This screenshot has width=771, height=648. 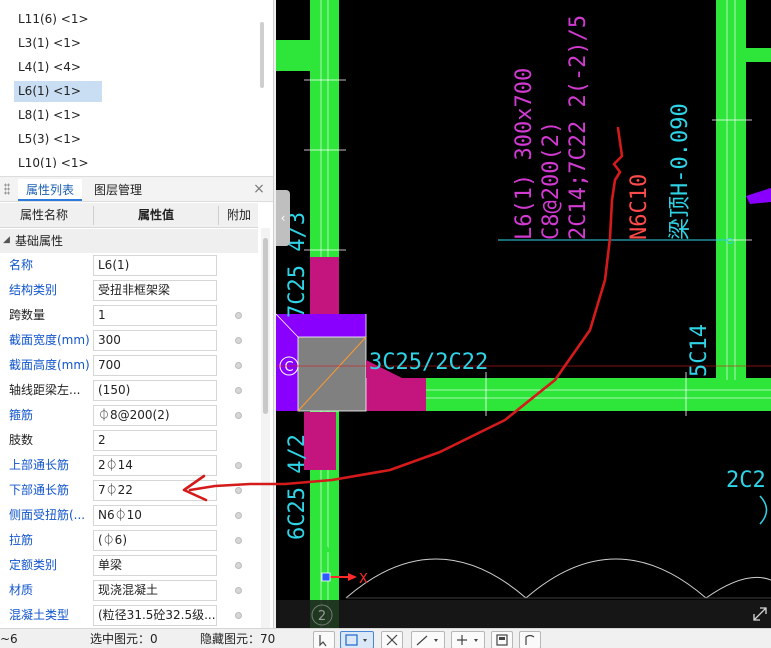 I want to click on add-point-button, so click(x=468, y=639).